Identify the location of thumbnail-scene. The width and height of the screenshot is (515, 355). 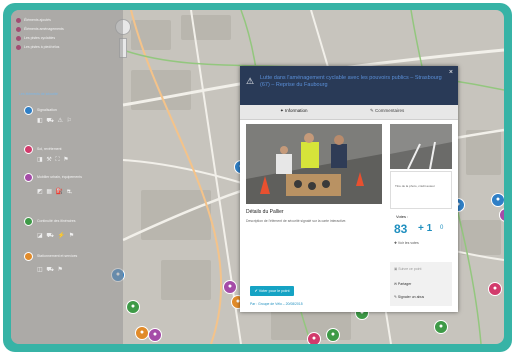
(421, 147).